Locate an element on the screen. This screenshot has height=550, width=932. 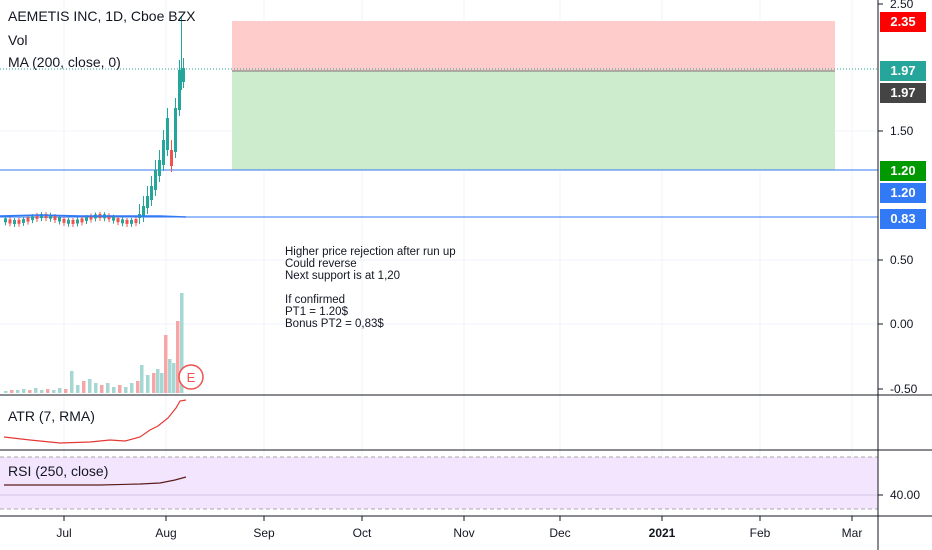
time-tick: Oct is located at coordinates (362, 533).